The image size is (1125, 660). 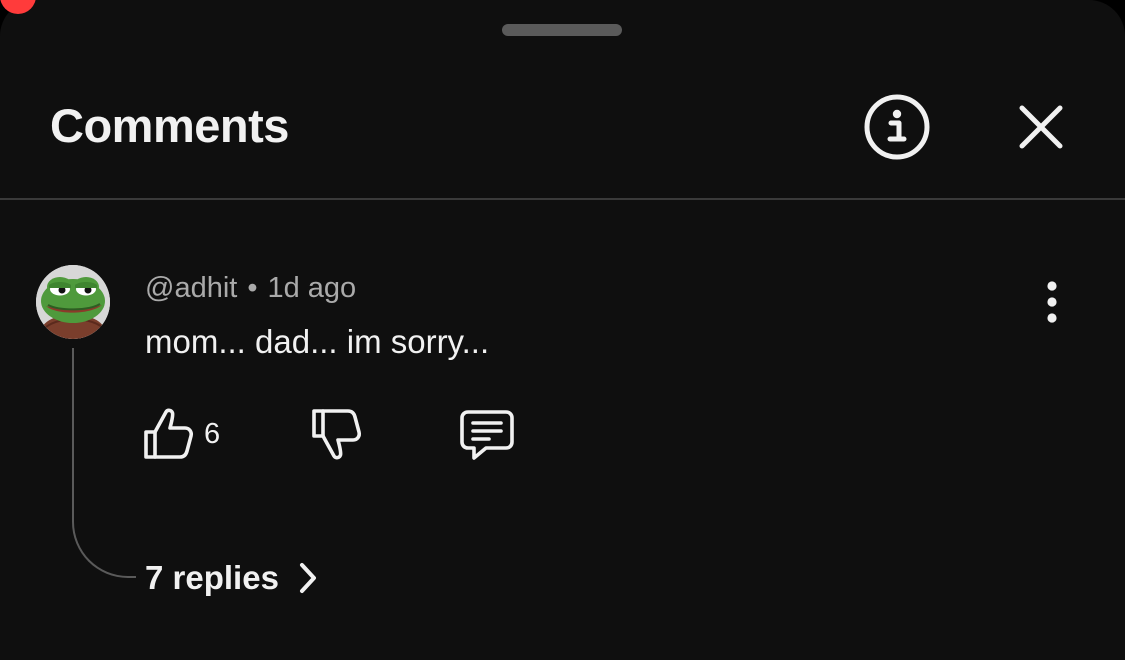 I want to click on comment-author: @adhit, so click(x=191, y=288).